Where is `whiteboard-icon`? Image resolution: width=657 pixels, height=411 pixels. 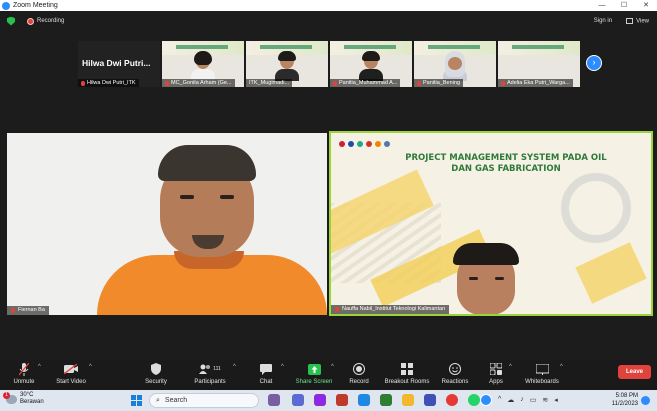
whiteboard-icon is located at coordinates (542, 369).